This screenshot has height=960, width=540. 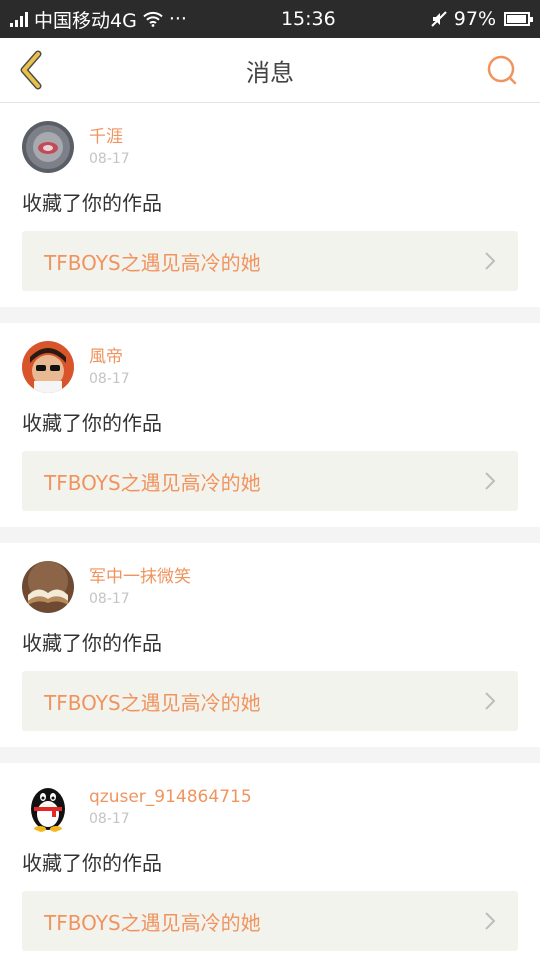 I want to click on signal-icon, so click(x=19, y=19).